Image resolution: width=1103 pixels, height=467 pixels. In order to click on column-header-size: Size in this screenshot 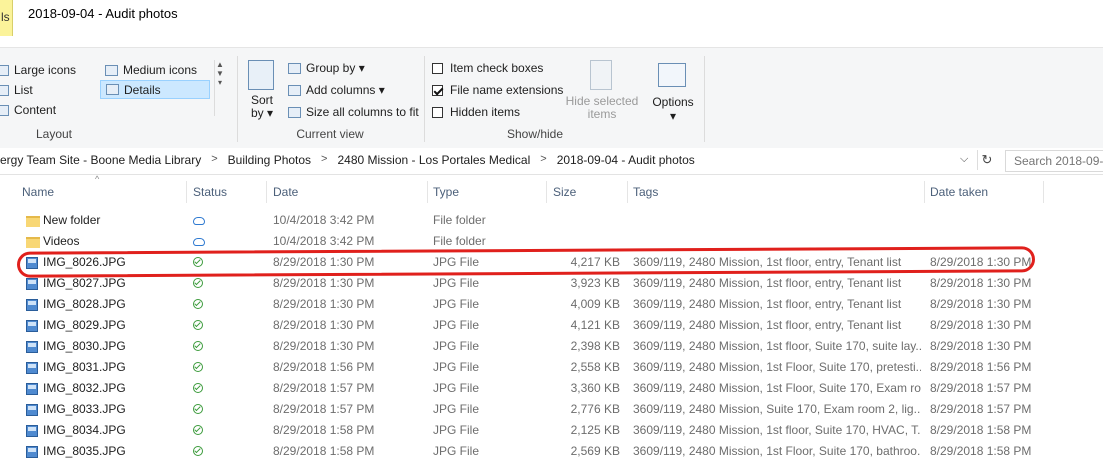, I will do `click(564, 192)`.